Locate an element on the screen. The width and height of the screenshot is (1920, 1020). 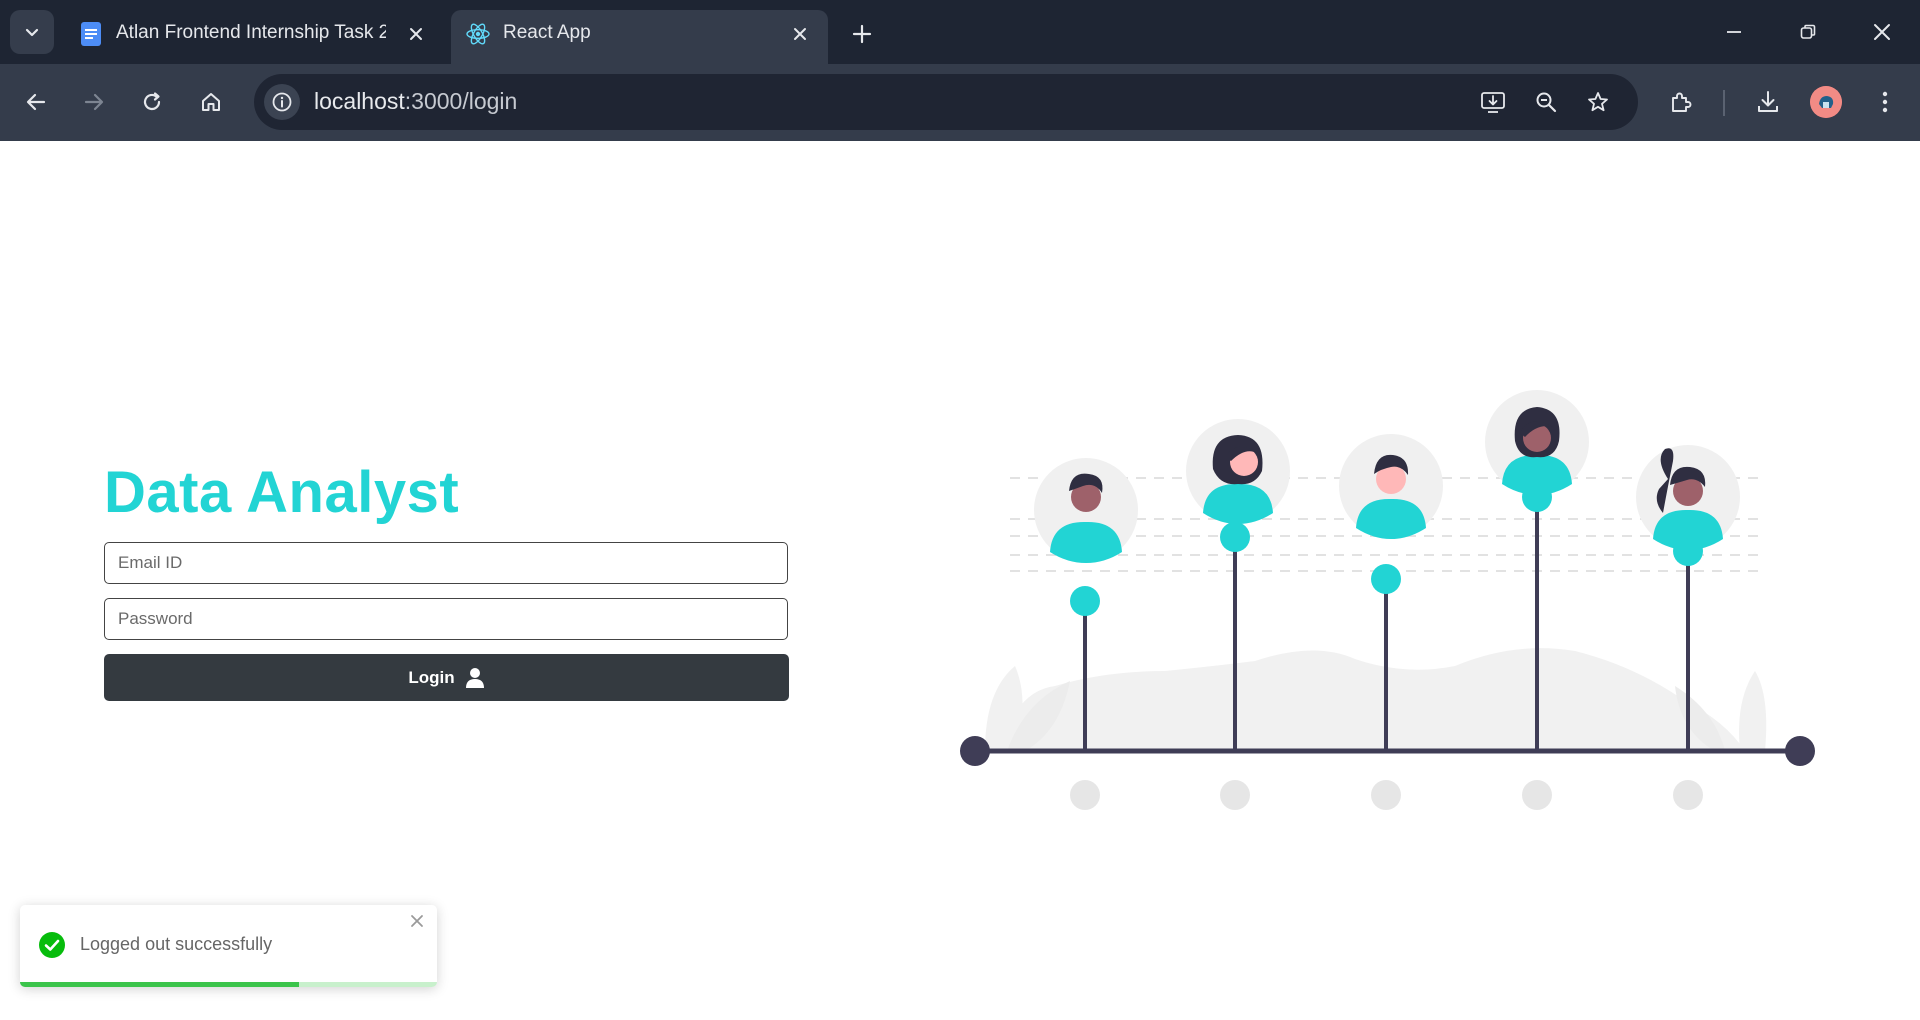
site-info-icon is located at coordinates (282, 102).